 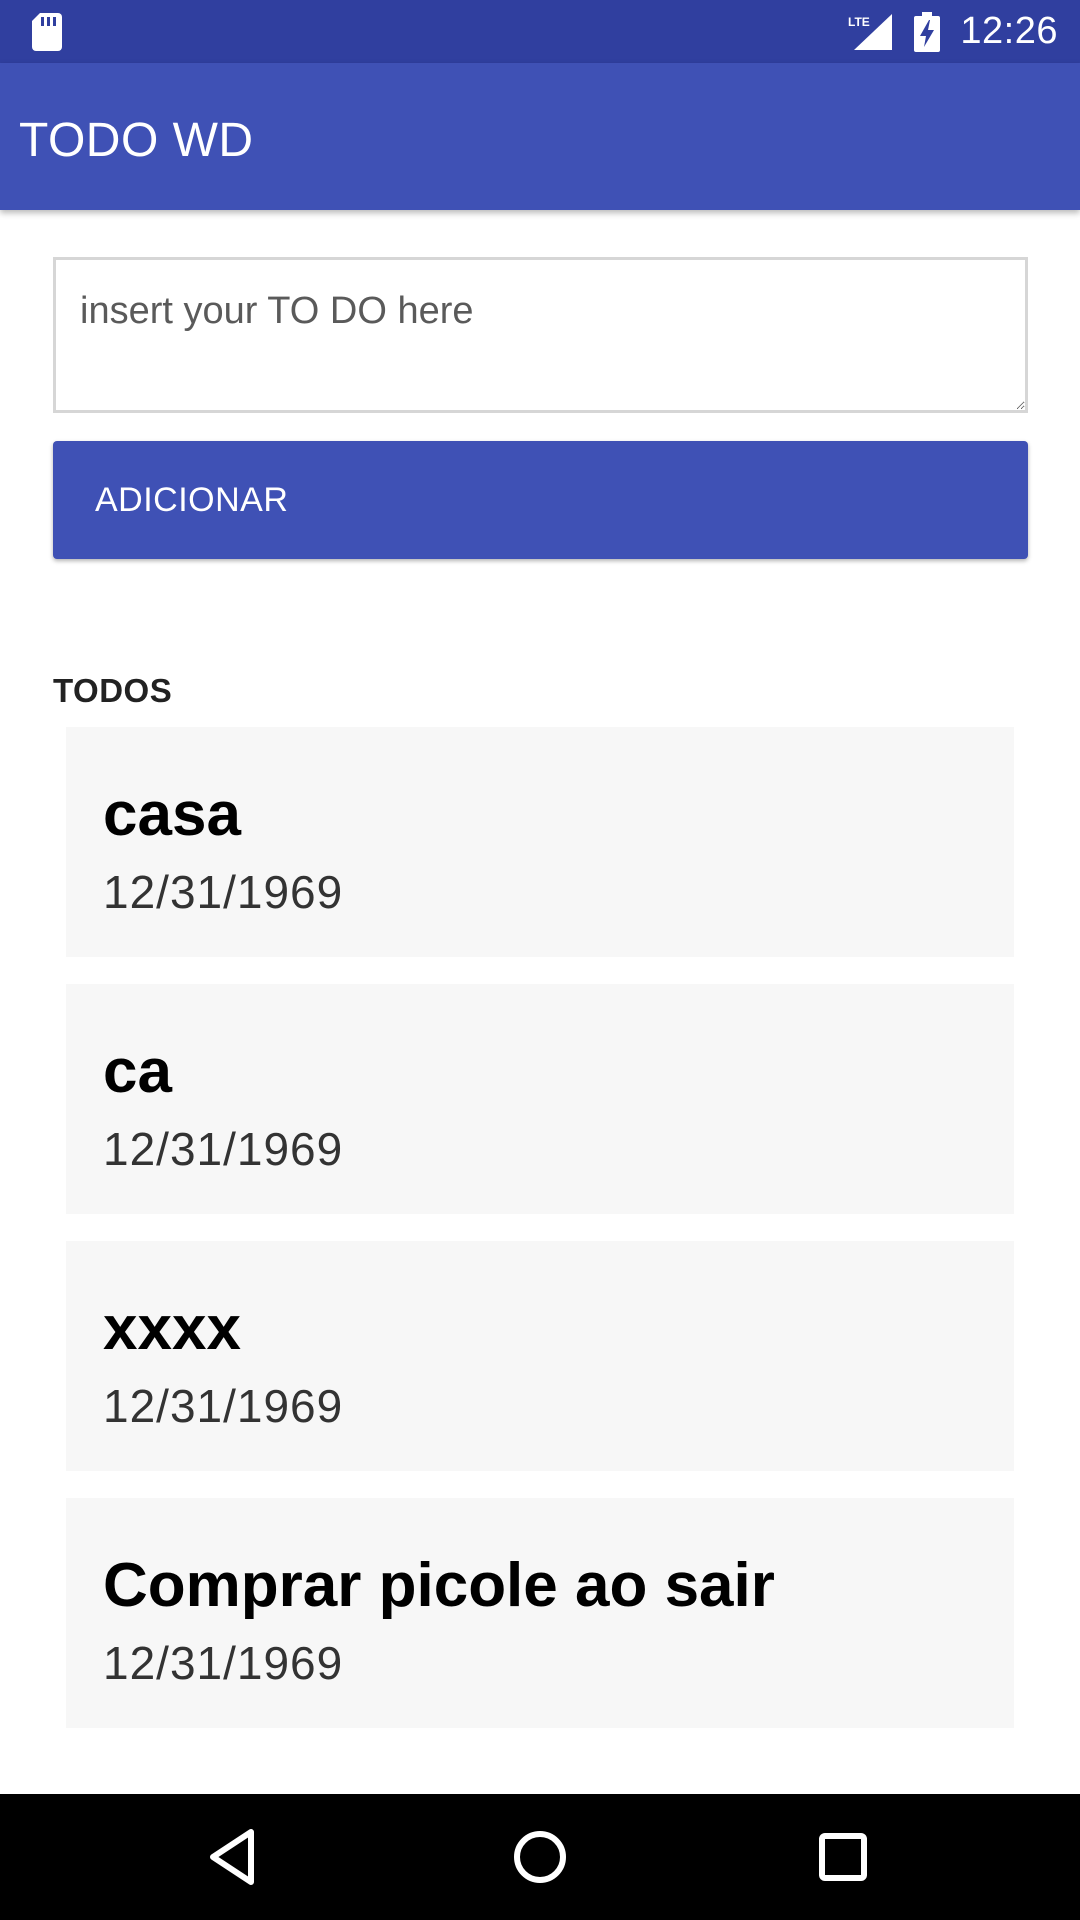 What do you see at coordinates (927, 31) in the screenshot?
I see `battery-charging-icon` at bounding box center [927, 31].